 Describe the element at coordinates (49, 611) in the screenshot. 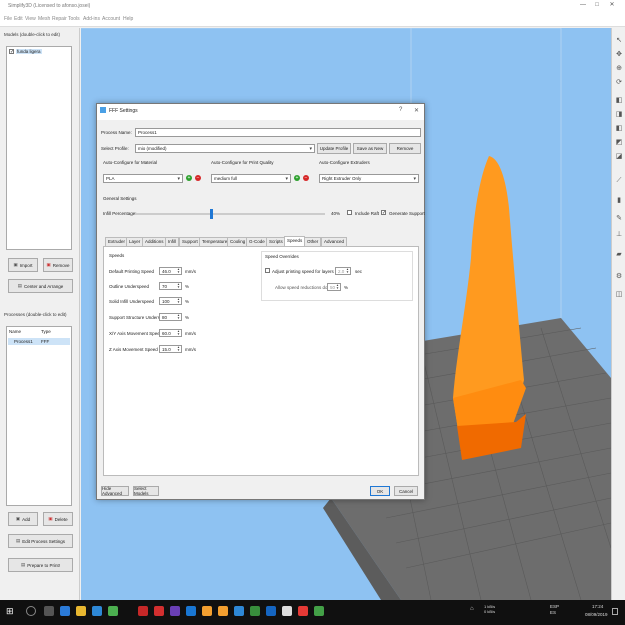

I see `task-view-icon` at that location.